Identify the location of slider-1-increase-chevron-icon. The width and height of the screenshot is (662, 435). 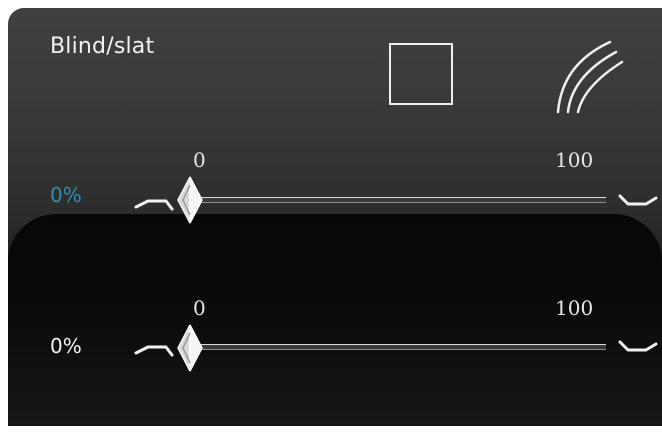
(638, 202).